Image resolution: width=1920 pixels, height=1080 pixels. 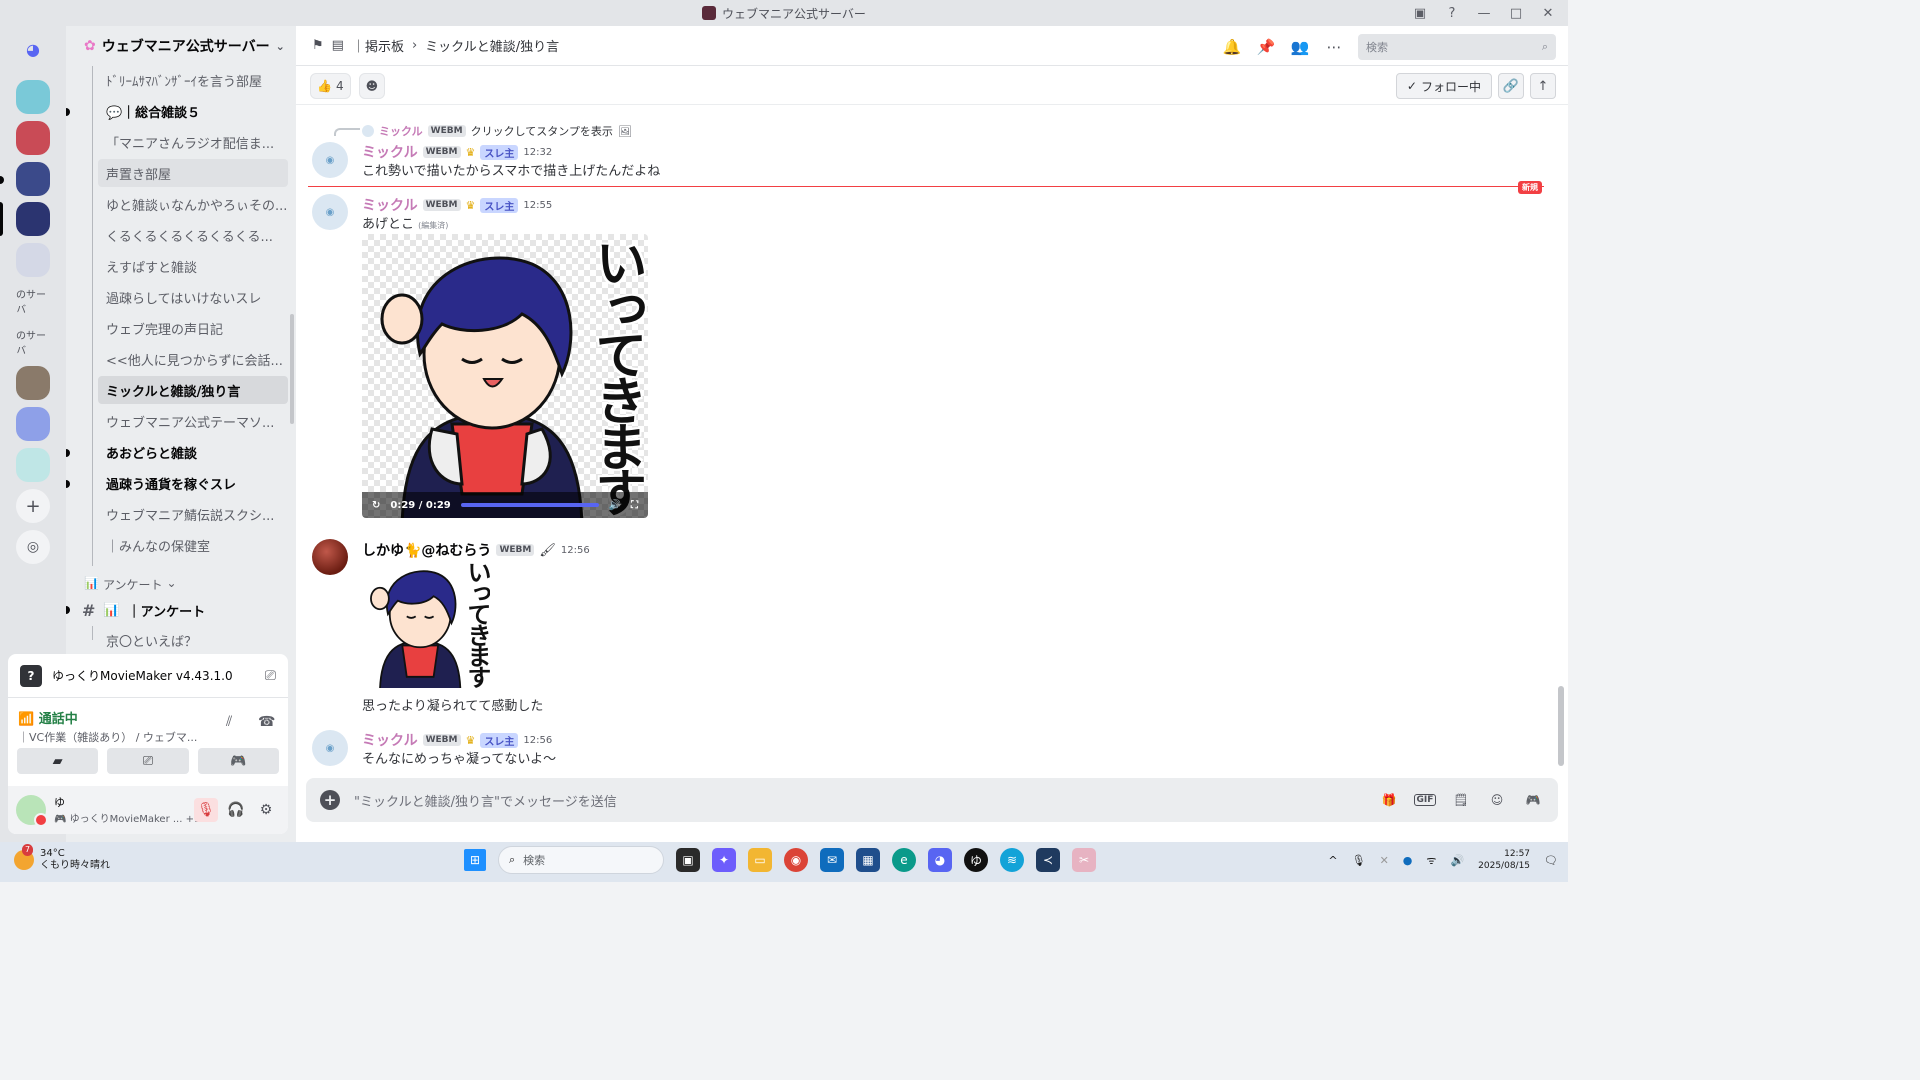 I want to click on channel-item: 声置き部屋, so click(x=193, y=173).